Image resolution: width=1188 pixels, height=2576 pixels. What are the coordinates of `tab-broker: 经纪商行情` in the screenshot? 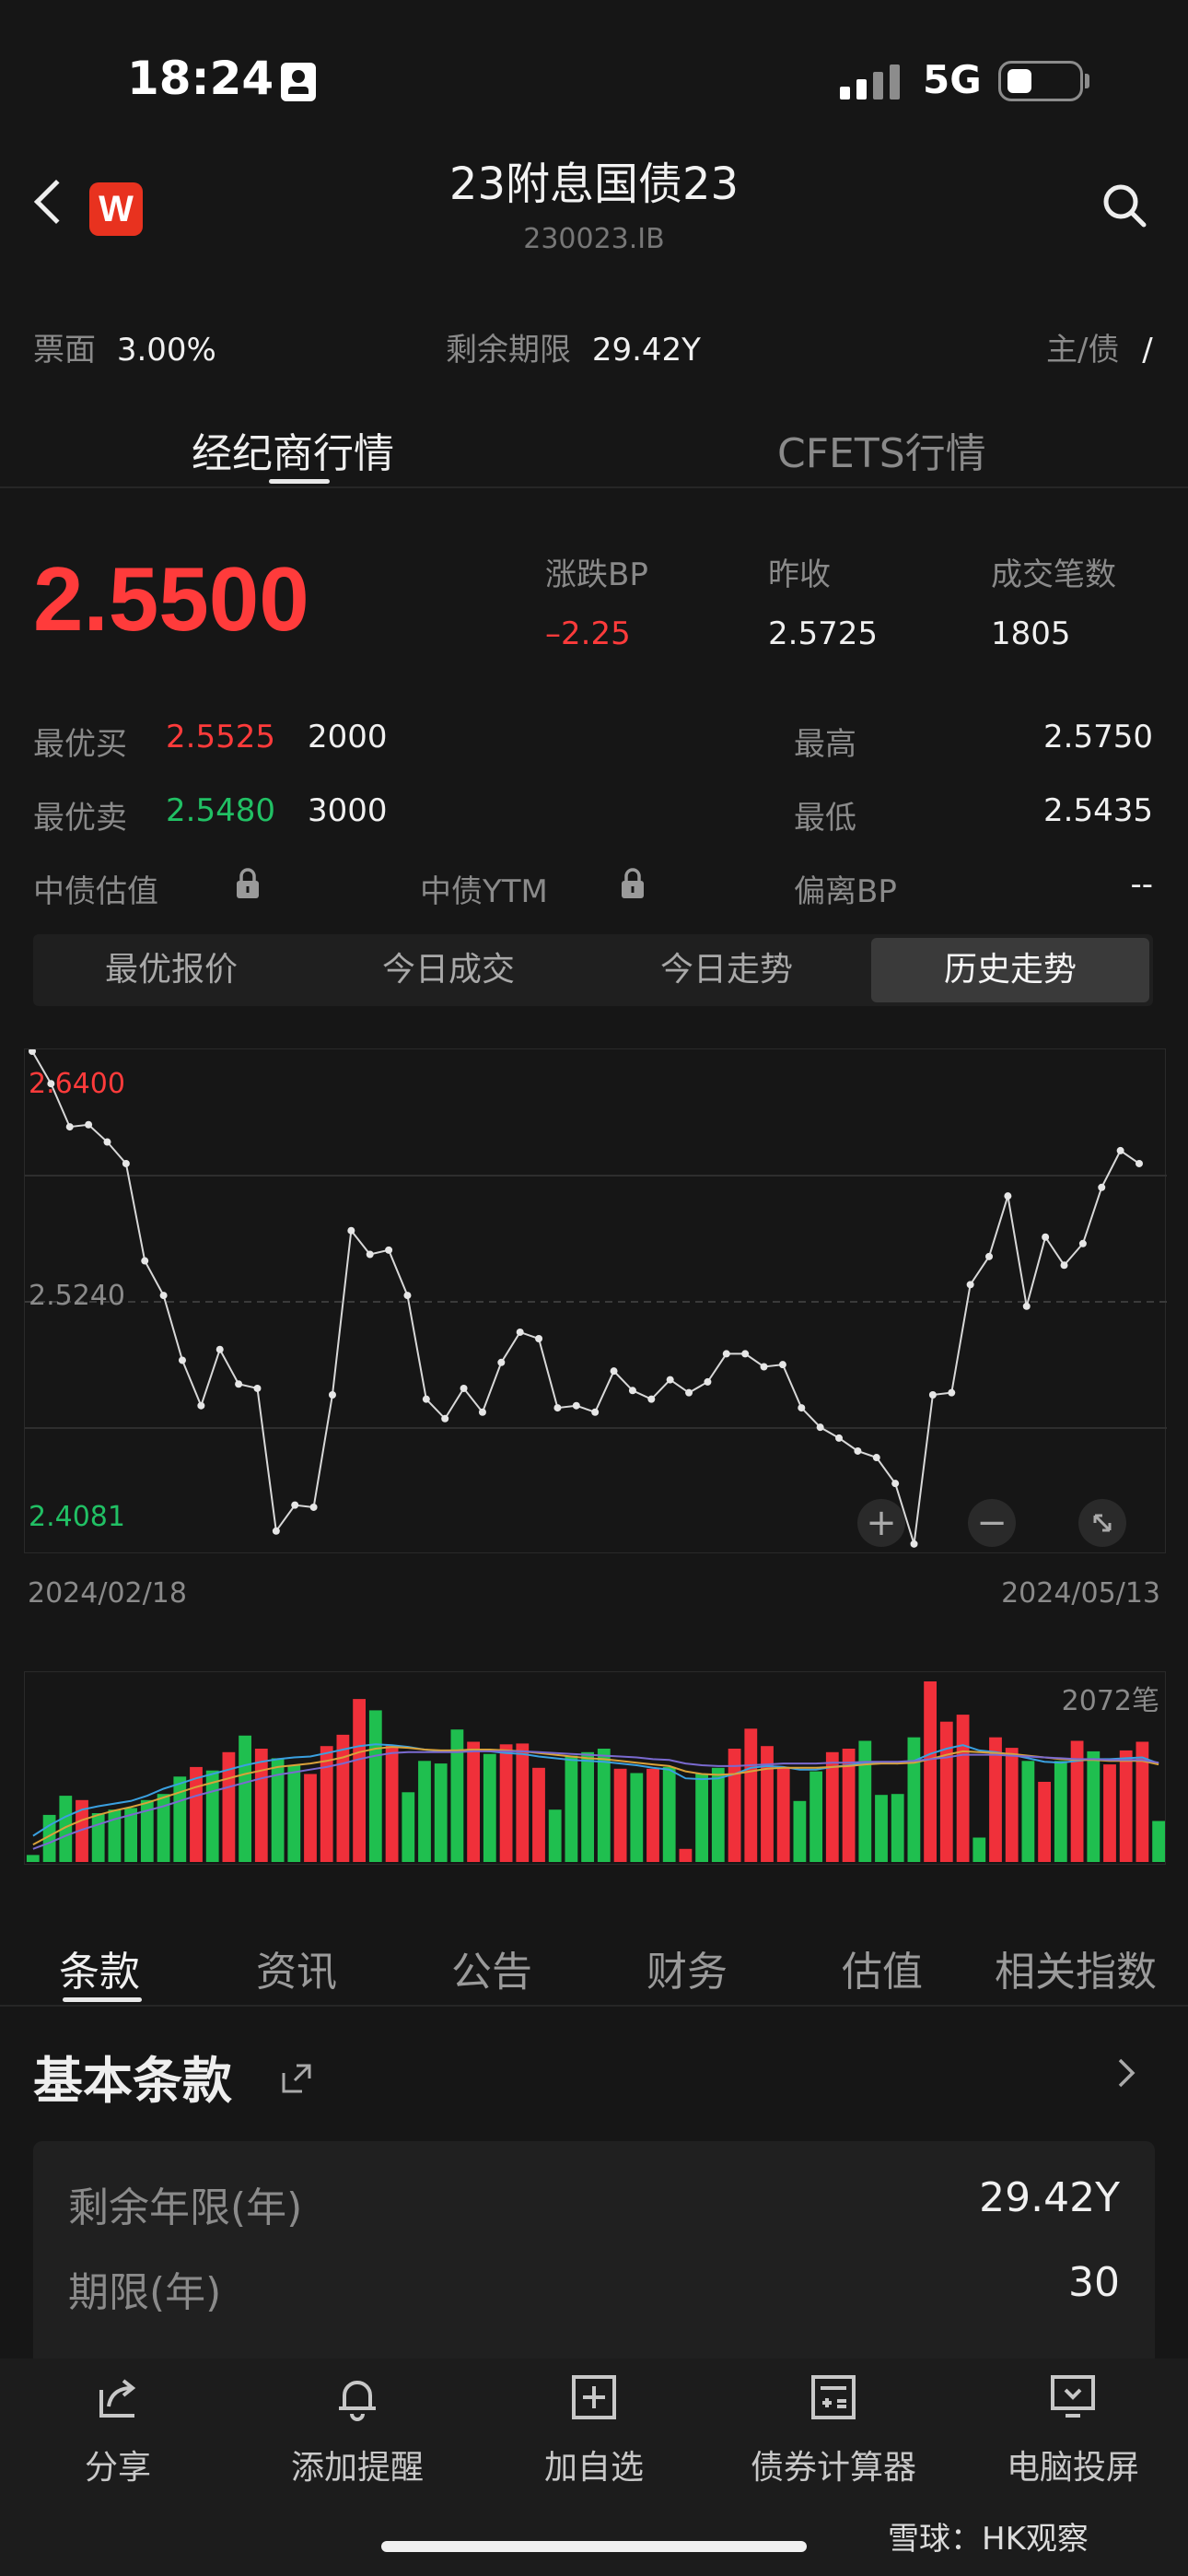 It's located at (293, 449).